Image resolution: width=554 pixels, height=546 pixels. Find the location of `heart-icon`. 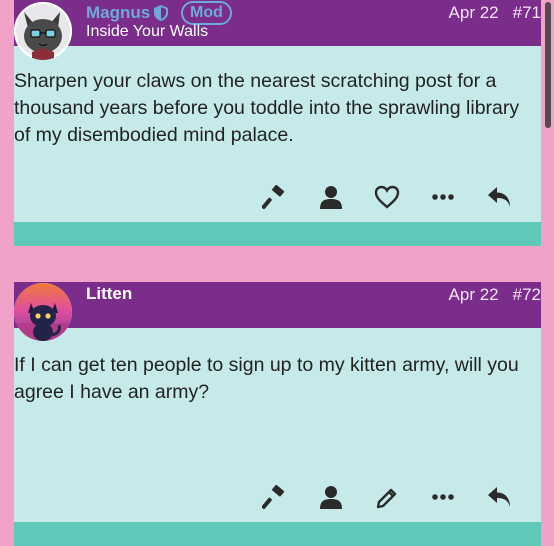

heart-icon is located at coordinates (387, 197).